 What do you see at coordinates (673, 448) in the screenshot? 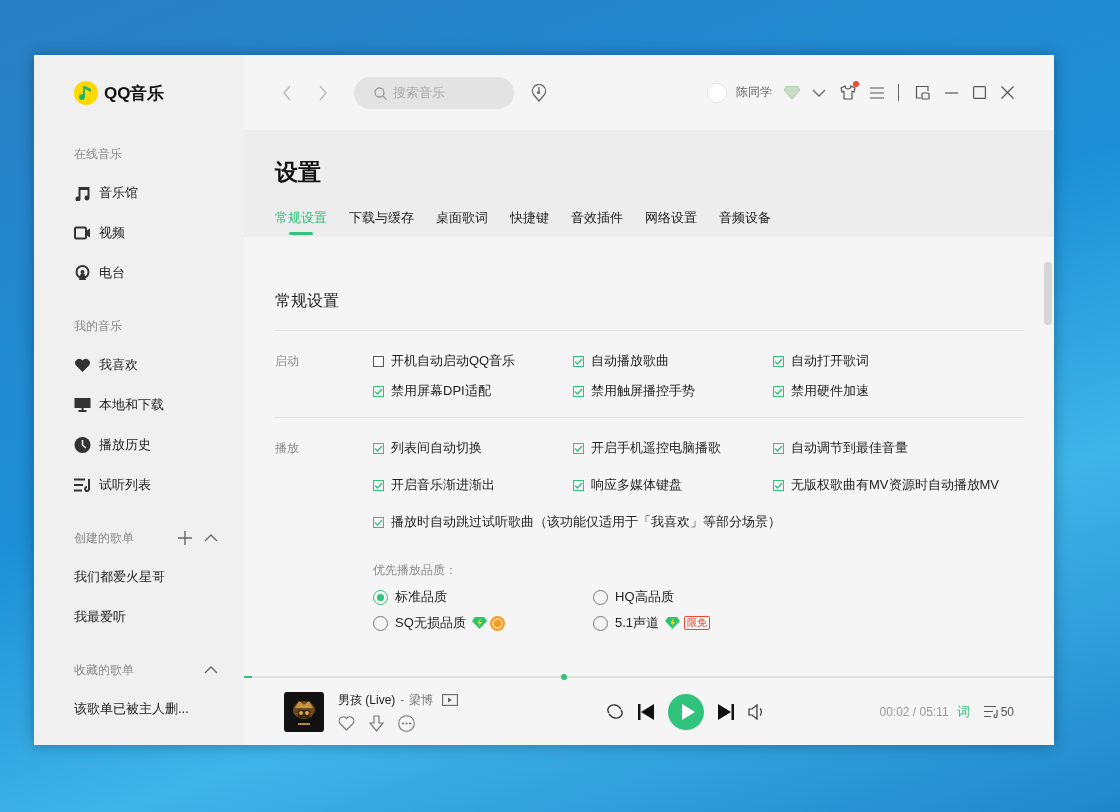
I see `checkbox-option: 开启手机遥控电脑播歌` at bounding box center [673, 448].